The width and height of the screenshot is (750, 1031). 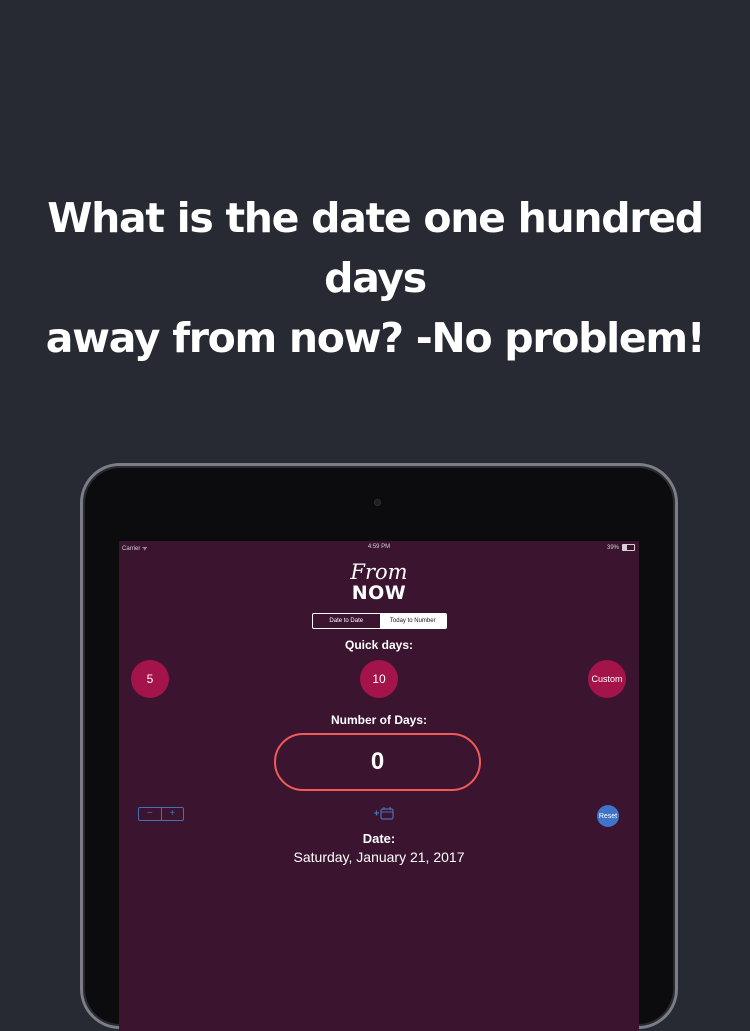 What do you see at coordinates (375, 338) in the screenshot?
I see `headline-line-2: away from now? -No problem!` at bounding box center [375, 338].